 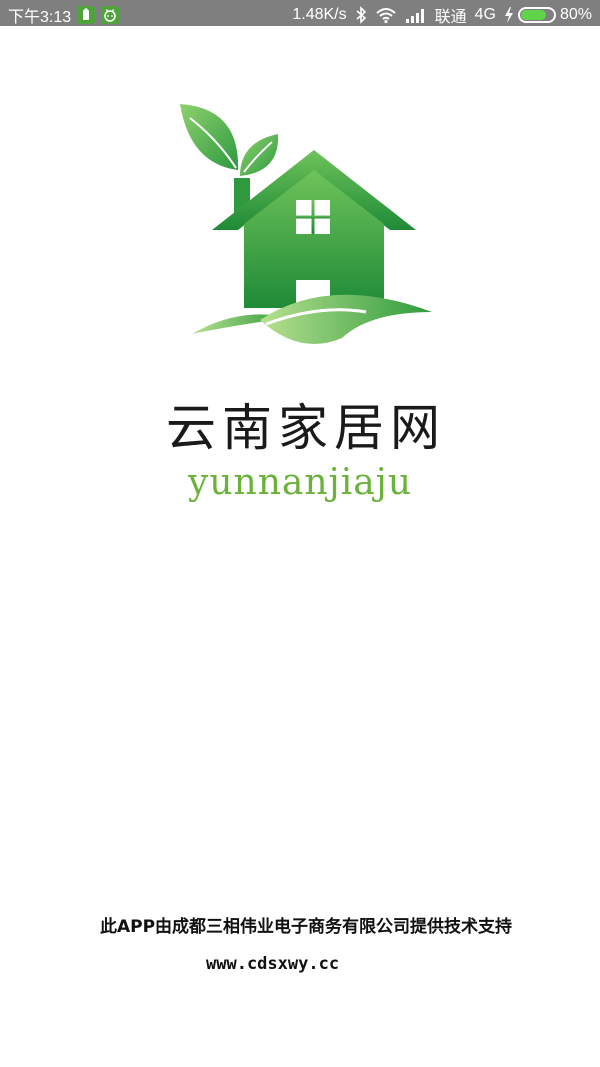 What do you see at coordinates (306, 927) in the screenshot?
I see `tech-support-text: 此APP由成都三相伟业电子商务有限公司提供技术支持` at bounding box center [306, 927].